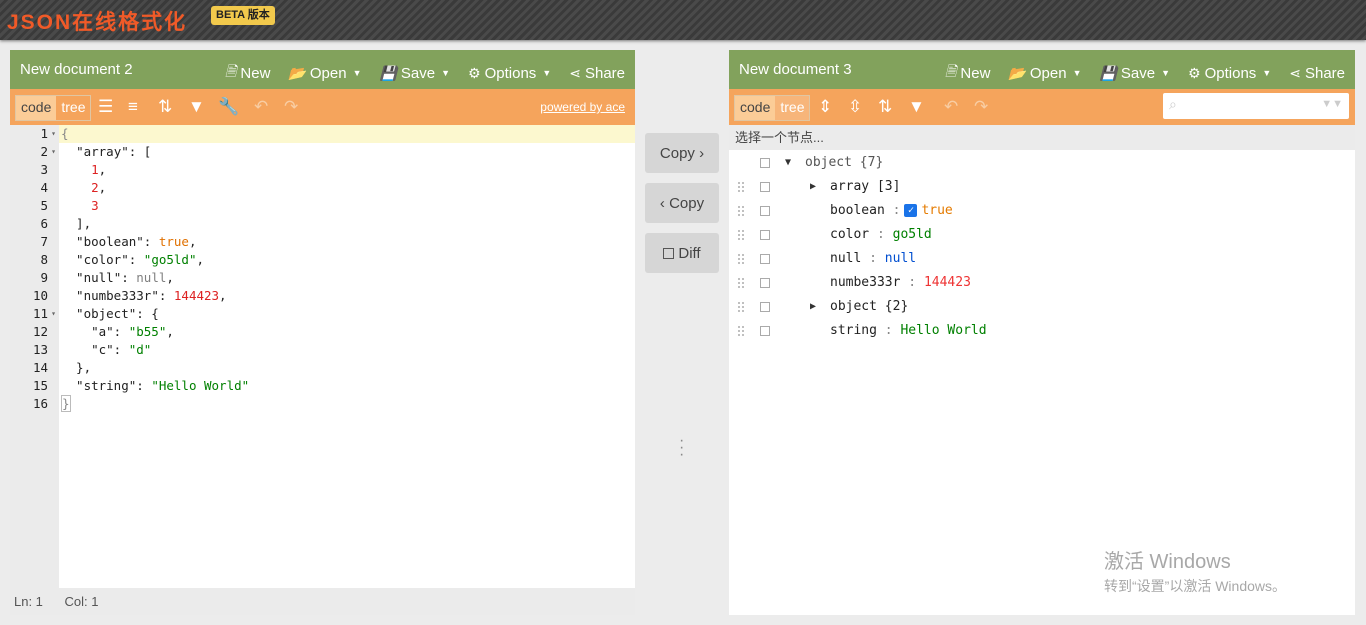  Describe the element at coordinates (947, 282) in the screenshot. I see `node-value: 144423` at that location.